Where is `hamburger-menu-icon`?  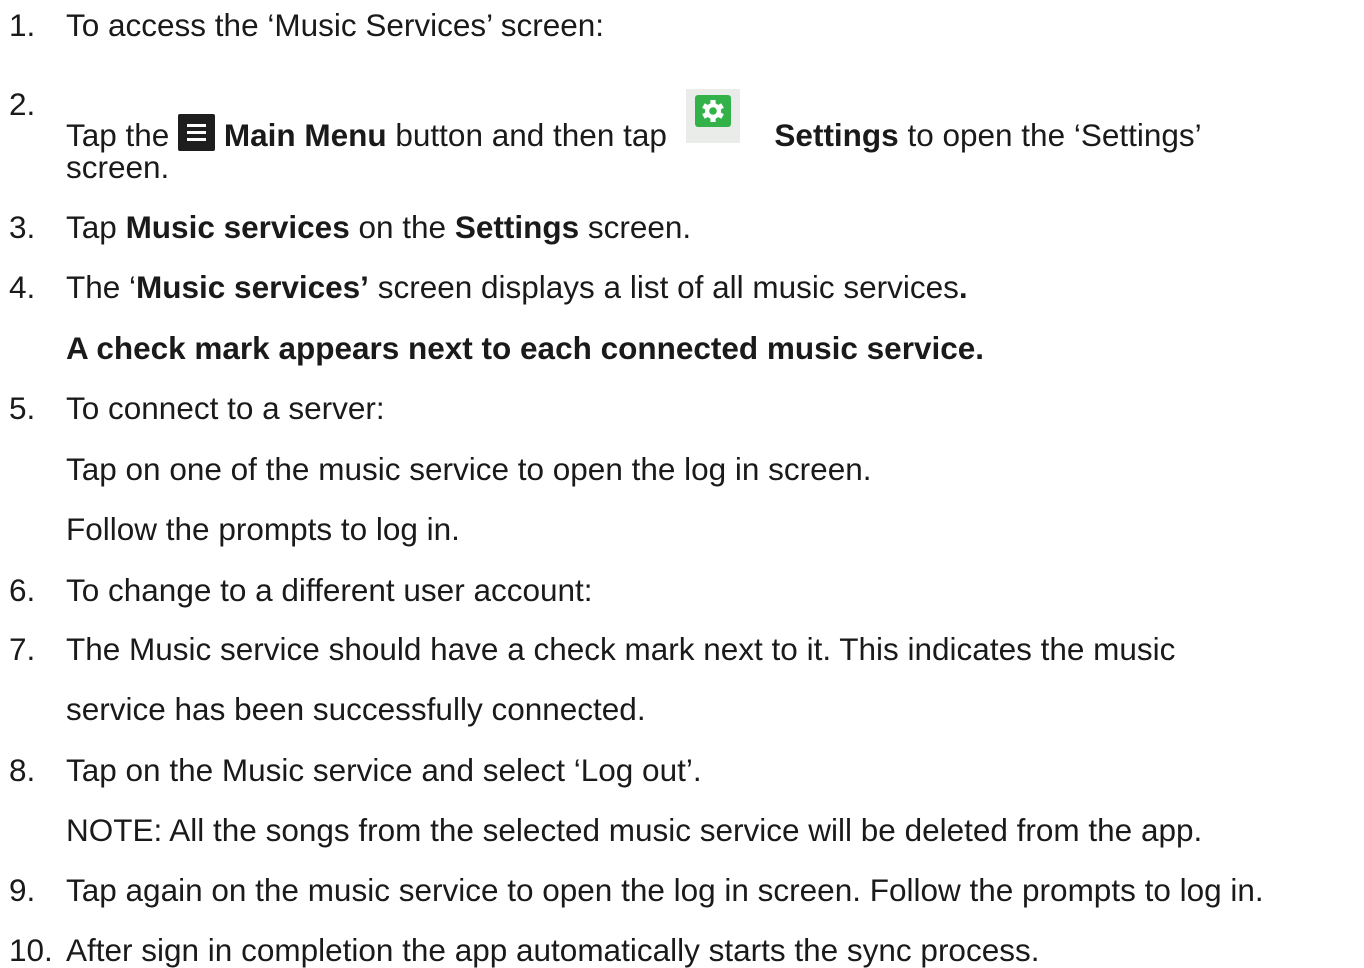
hamburger-menu-icon is located at coordinates (197, 132).